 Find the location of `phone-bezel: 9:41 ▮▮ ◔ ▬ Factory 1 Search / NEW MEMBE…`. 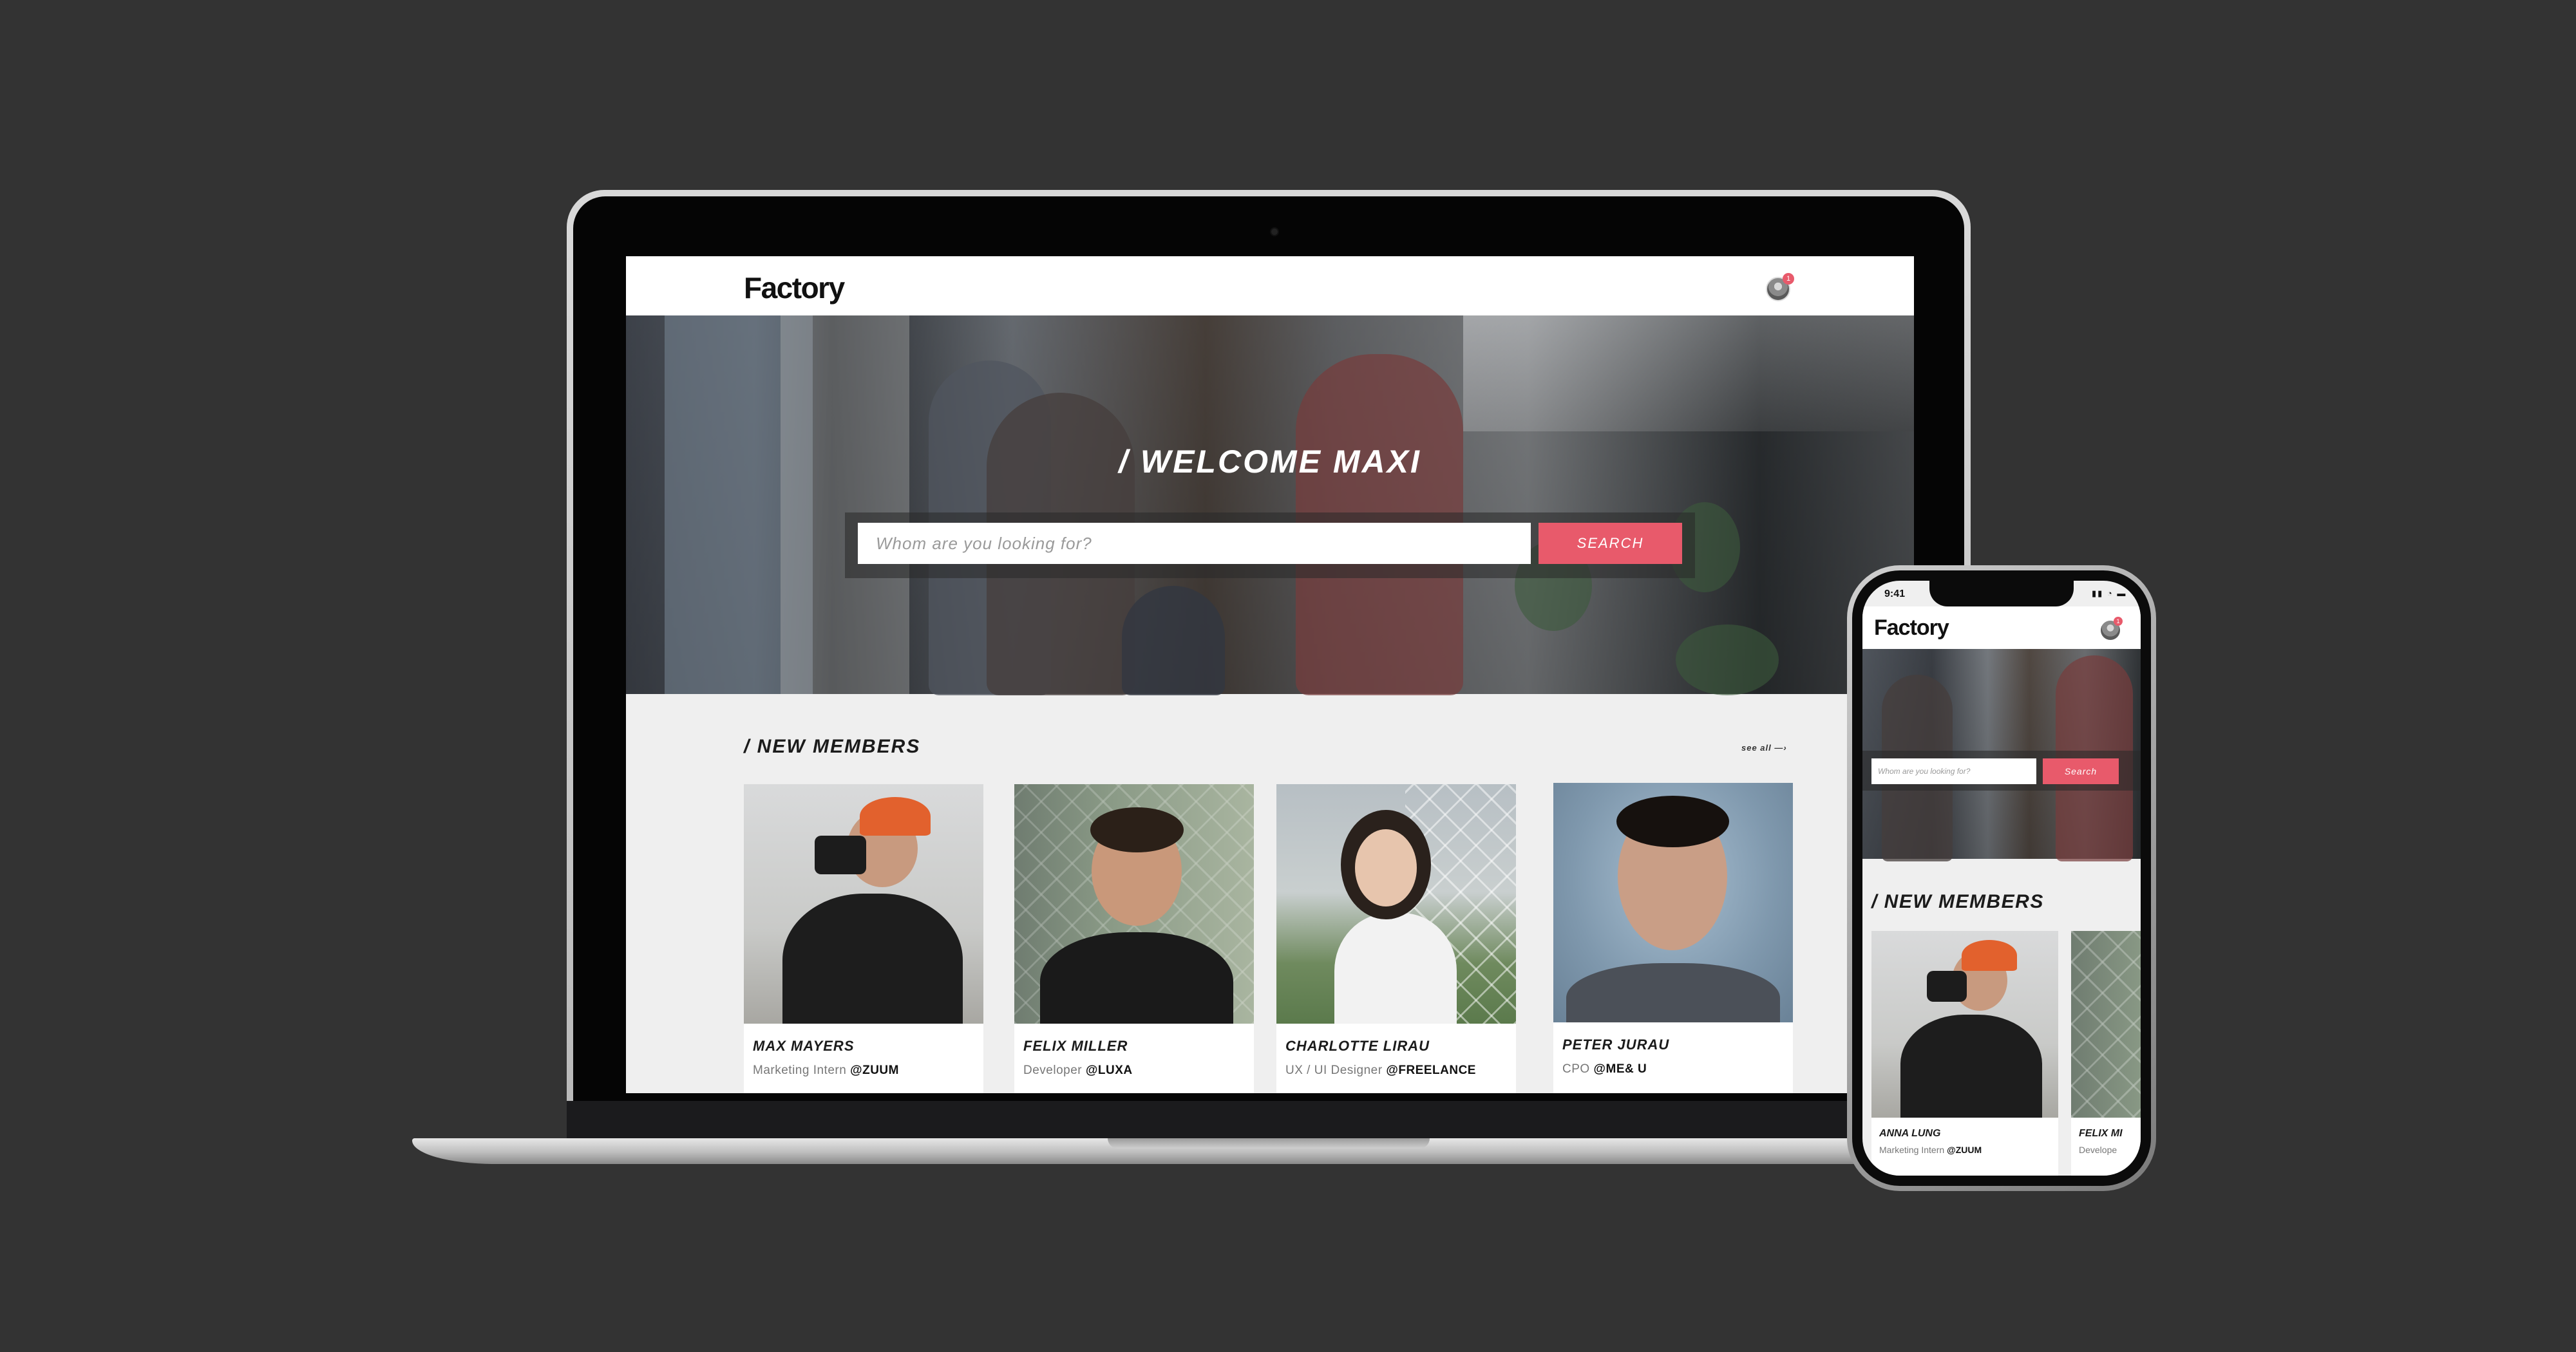

phone-bezel: 9:41 ▮▮ ◔ ▬ Factory 1 Search / NEW MEMBE… is located at coordinates (2002, 878).